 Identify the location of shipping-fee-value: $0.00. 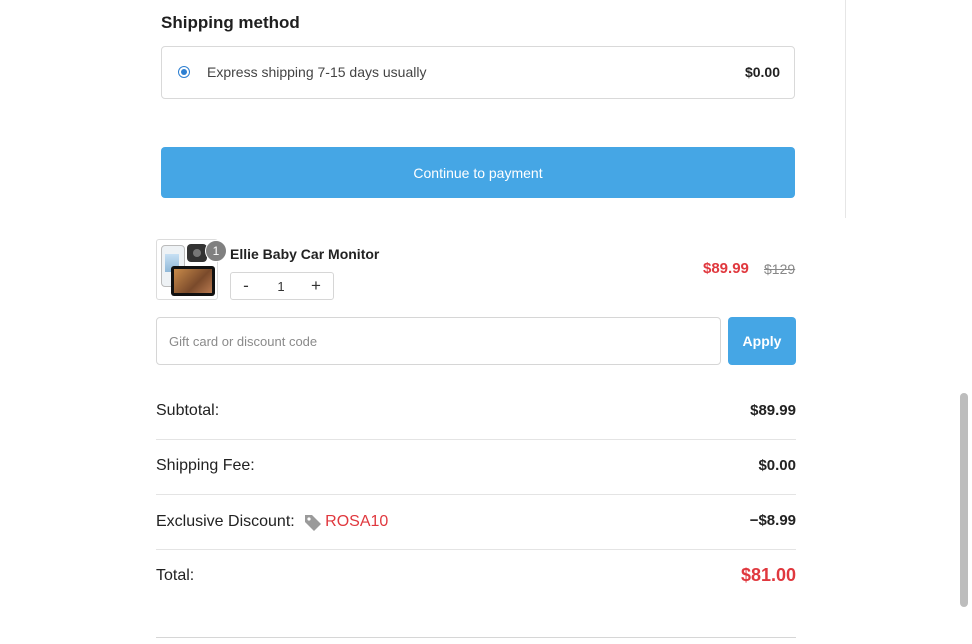
(777, 465).